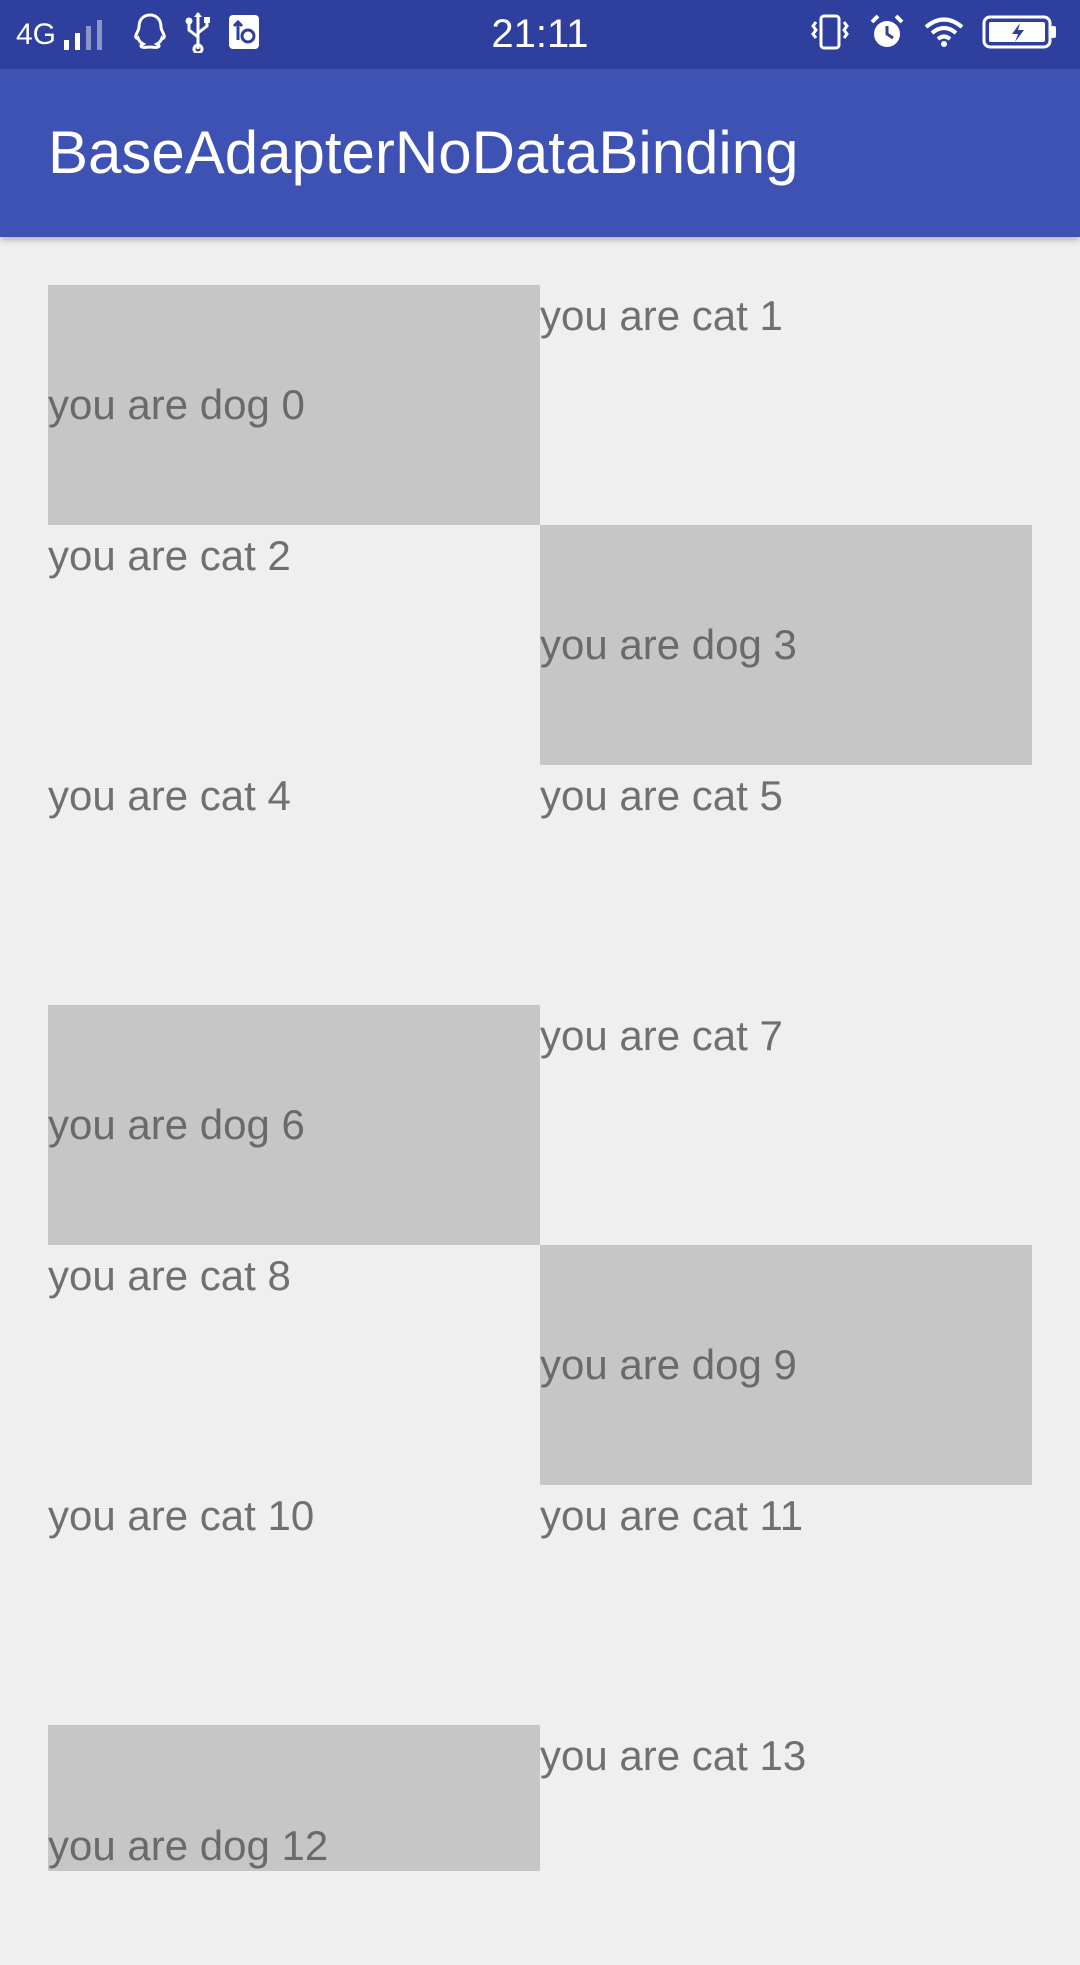  I want to click on list-item-dog: you are dog 6, so click(294, 1125).